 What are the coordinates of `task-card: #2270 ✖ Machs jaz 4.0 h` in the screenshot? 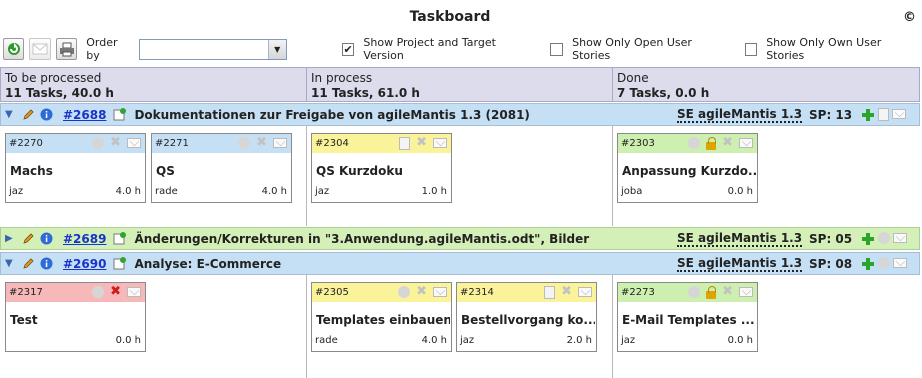 It's located at (75, 168).